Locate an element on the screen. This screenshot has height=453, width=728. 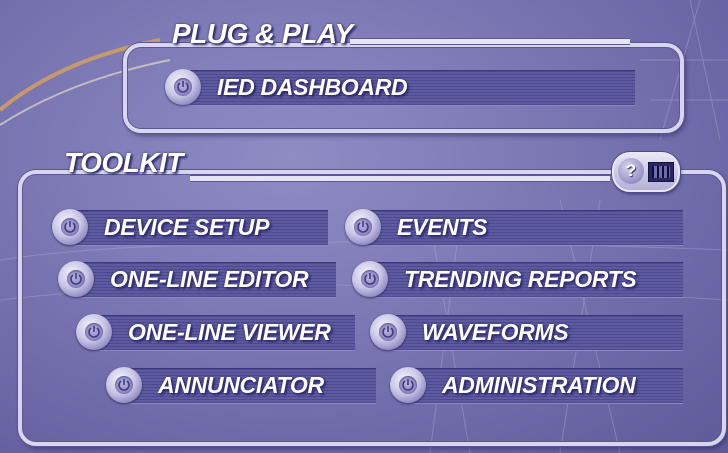
ied-dashboard-button: IED DASHBOARD is located at coordinates (286, 87).